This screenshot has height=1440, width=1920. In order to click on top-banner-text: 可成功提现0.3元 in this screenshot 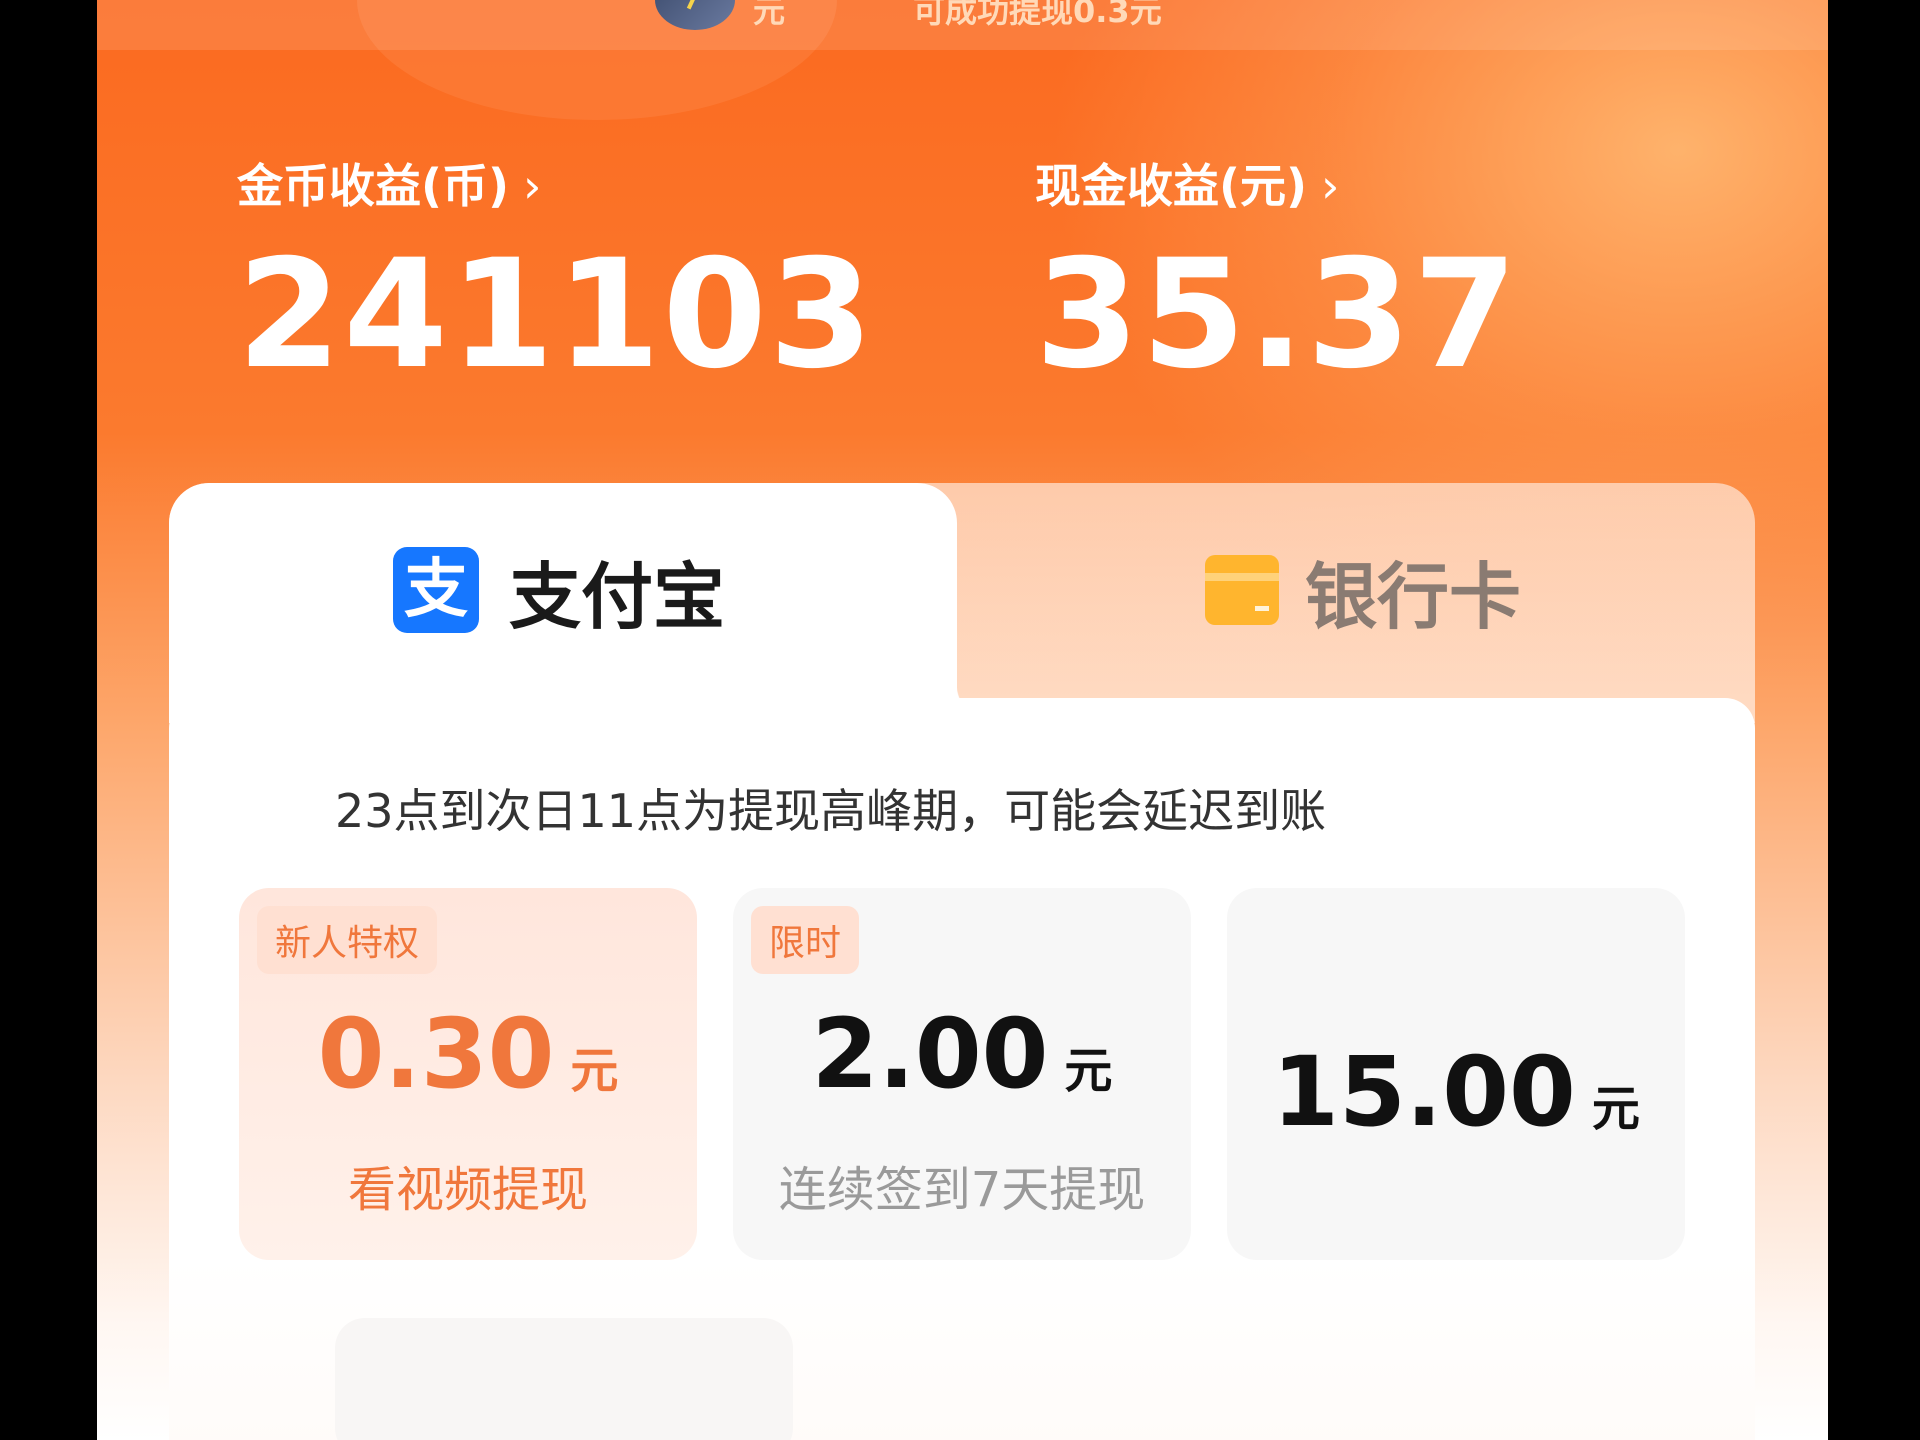, I will do `click(1037, 15)`.